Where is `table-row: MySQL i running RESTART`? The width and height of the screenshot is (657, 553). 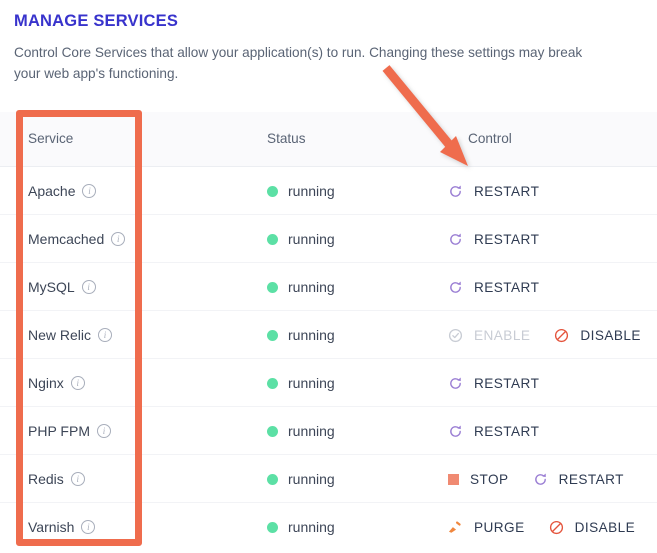 table-row: MySQL i running RESTART is located at coordinates (328, 287).